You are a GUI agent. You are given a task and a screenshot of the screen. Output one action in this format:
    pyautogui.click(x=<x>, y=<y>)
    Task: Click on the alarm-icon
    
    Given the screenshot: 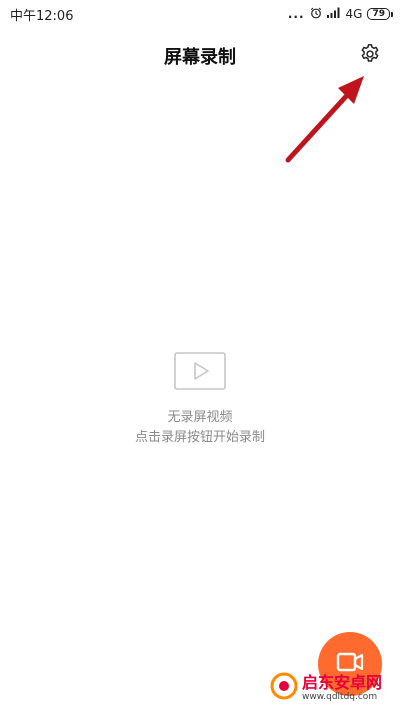 What is the action you would take?
    pyautogui.click(x=316, y=14)
    